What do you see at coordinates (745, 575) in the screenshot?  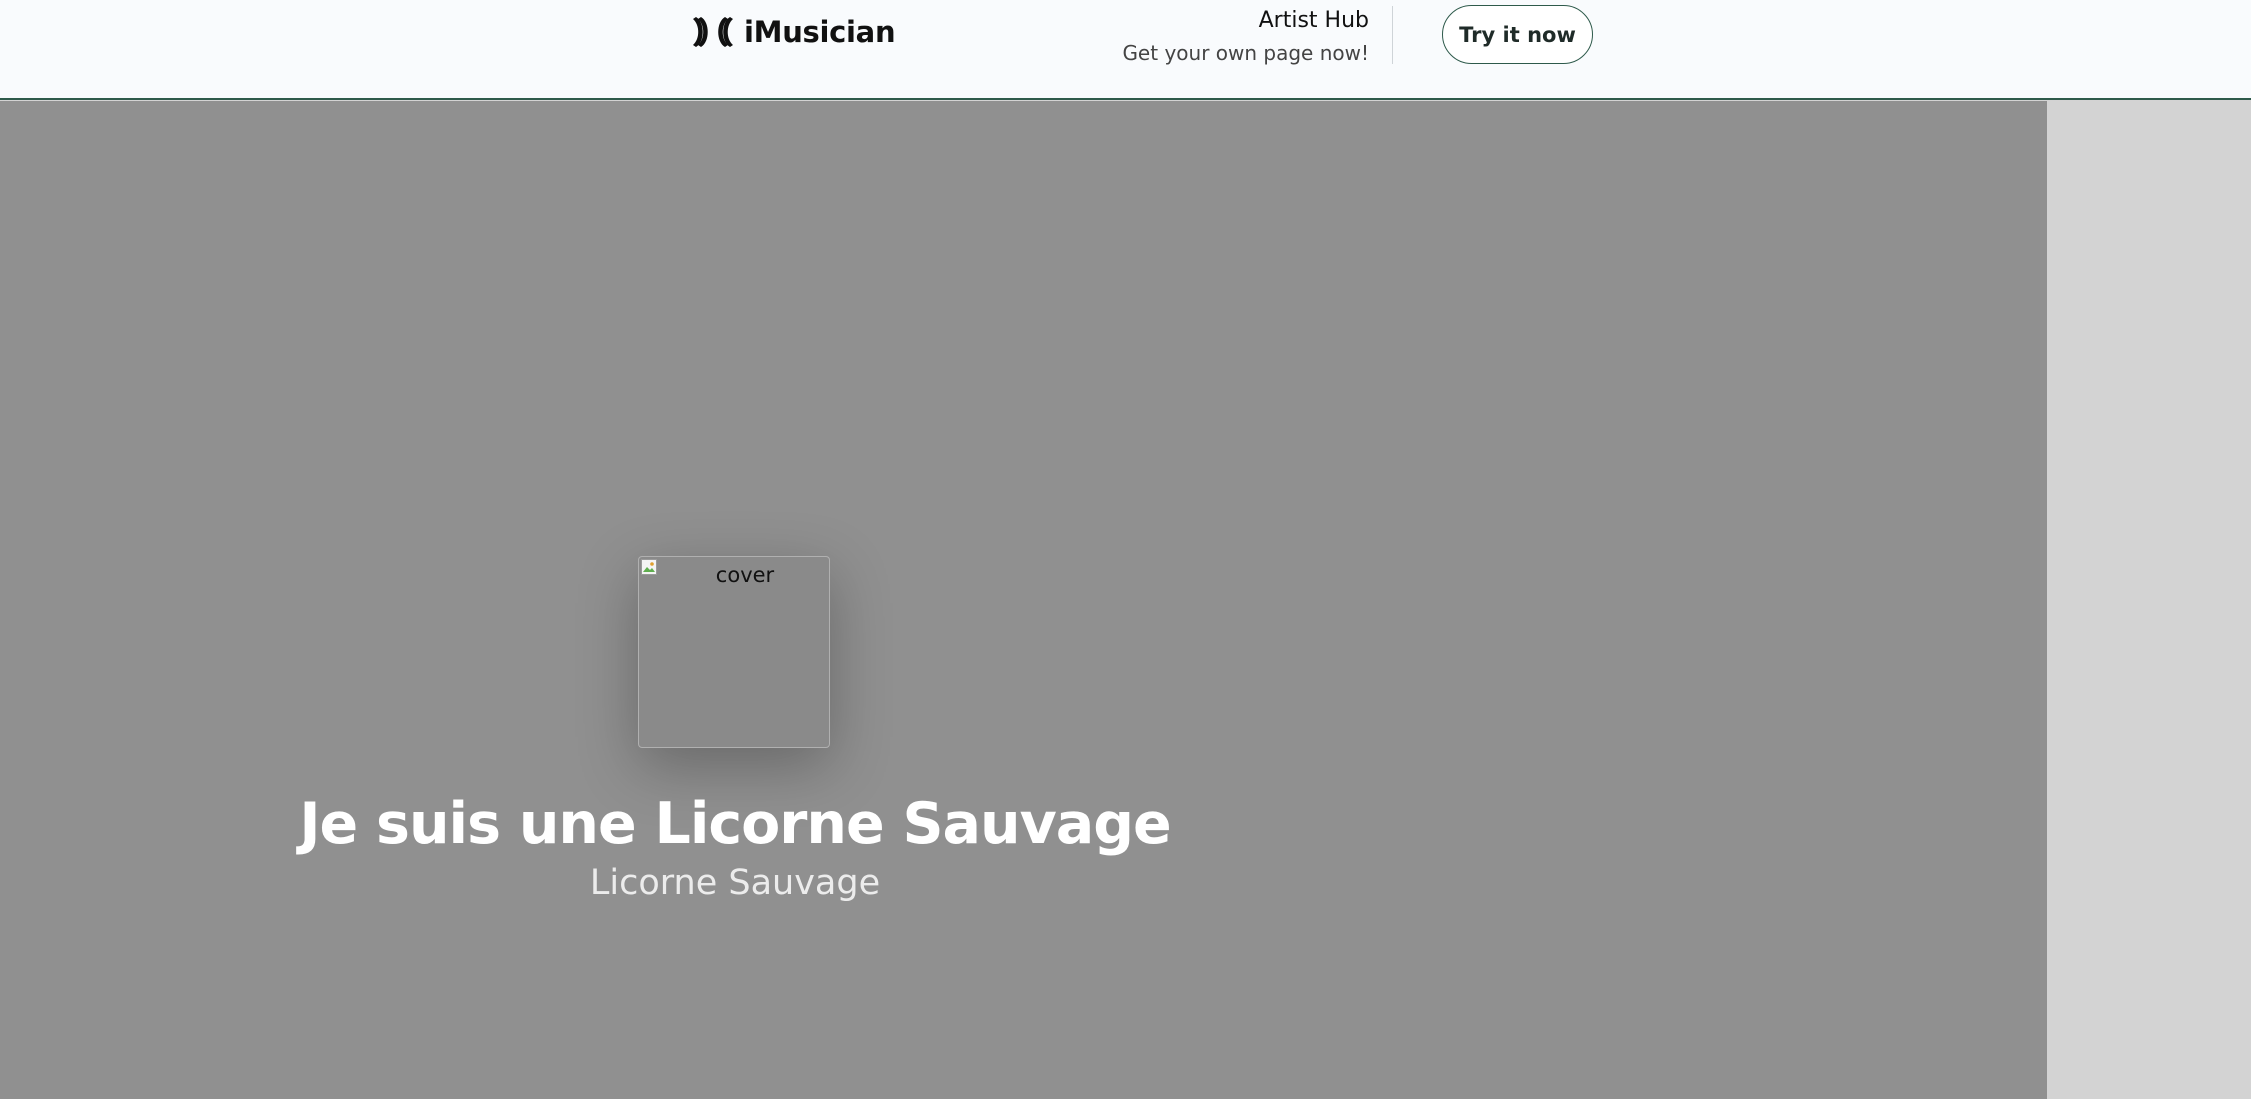 I see `cover-alt-text: cover` at bounding box center [745, 575].